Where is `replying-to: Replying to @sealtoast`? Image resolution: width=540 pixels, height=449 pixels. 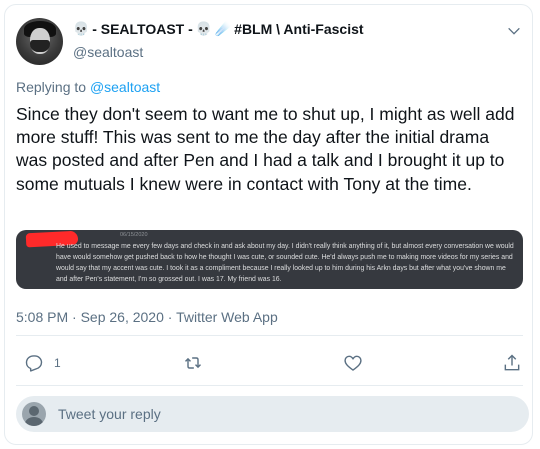 replying-to: Replying to @sealtoast is located at coordinates (88, 87).